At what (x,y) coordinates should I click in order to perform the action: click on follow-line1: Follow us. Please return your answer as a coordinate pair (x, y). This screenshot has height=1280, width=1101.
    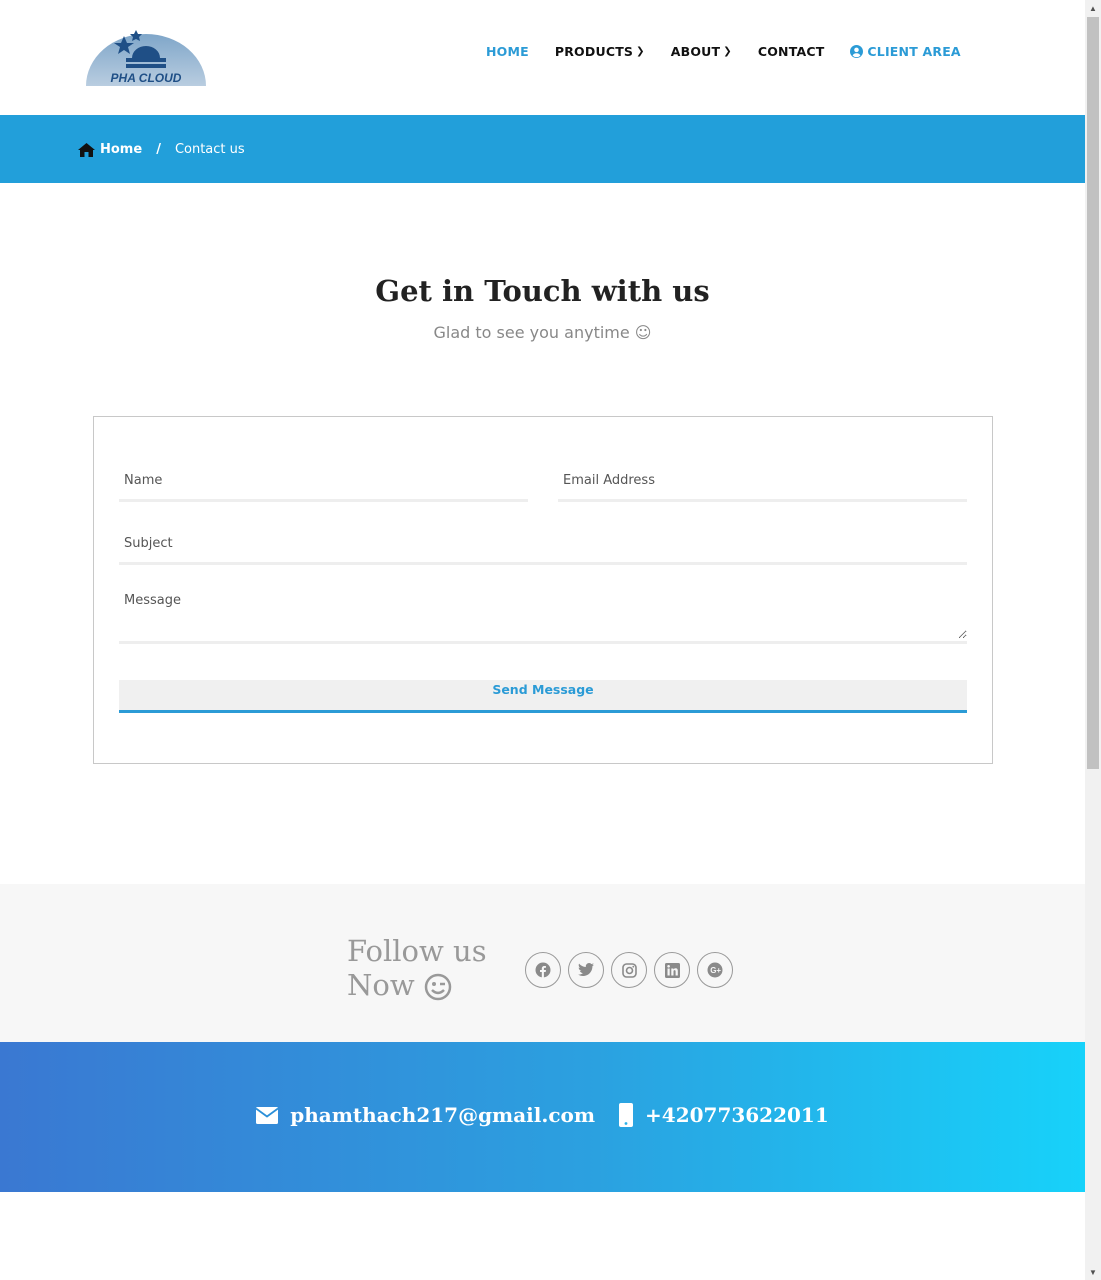
    Looking at the image, I should click on (417, 951).